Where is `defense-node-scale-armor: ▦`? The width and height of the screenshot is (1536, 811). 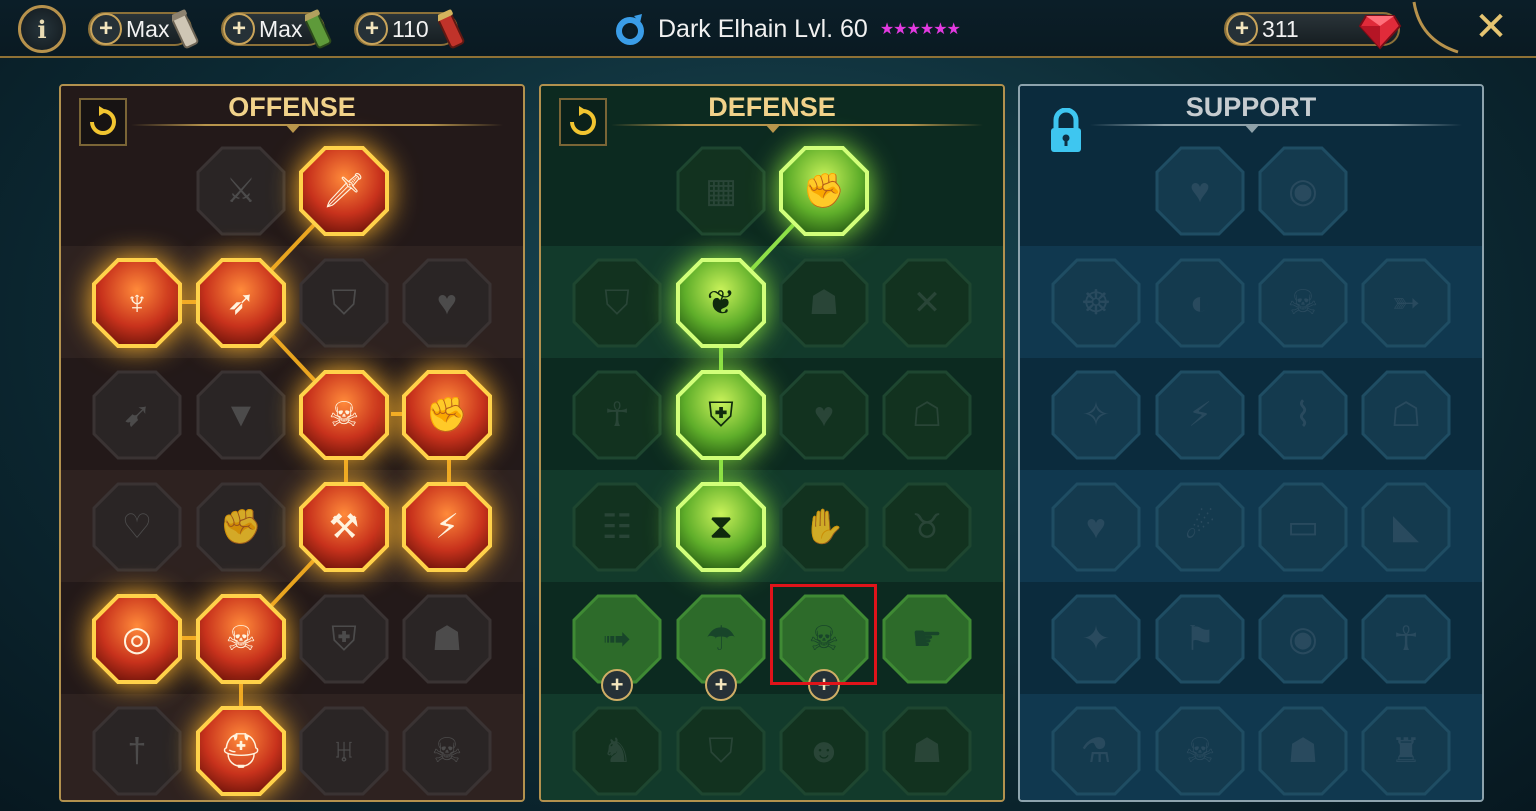 defense-node-scale-armor: ▦ is located at coordinates (721, 191).